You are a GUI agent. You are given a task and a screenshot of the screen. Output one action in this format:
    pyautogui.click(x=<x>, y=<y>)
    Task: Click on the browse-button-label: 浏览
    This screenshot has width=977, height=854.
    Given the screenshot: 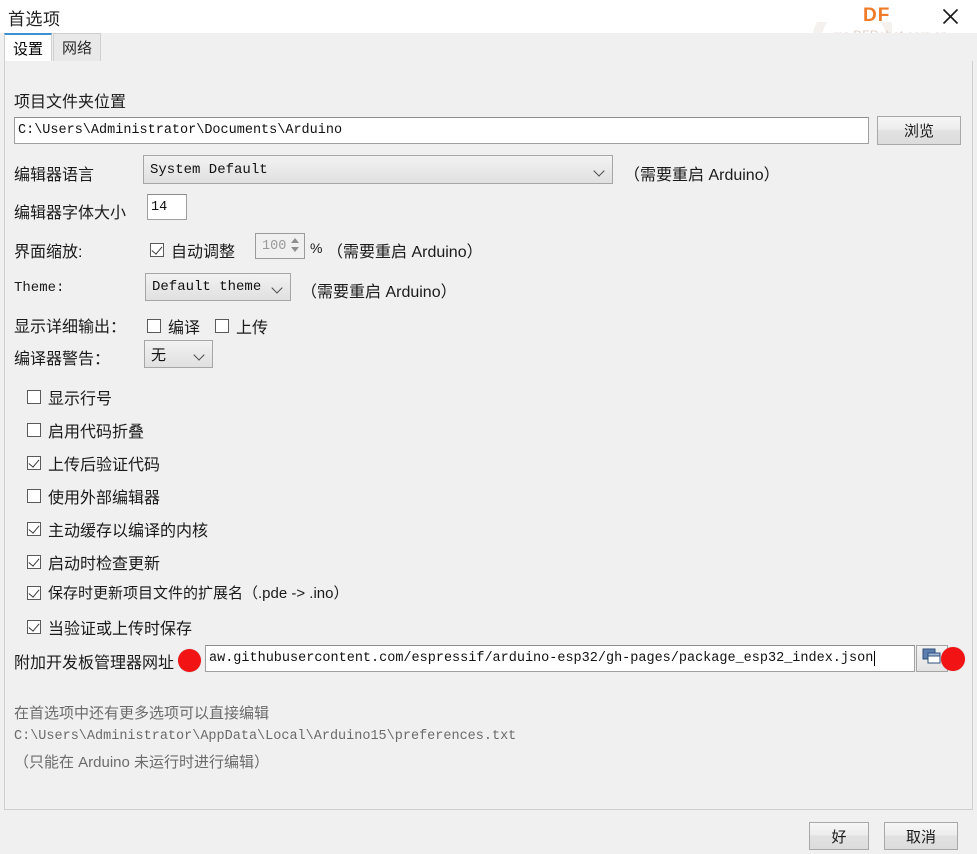 What is the action you would take?
    pyautogui.click(x=918, y=131)
    